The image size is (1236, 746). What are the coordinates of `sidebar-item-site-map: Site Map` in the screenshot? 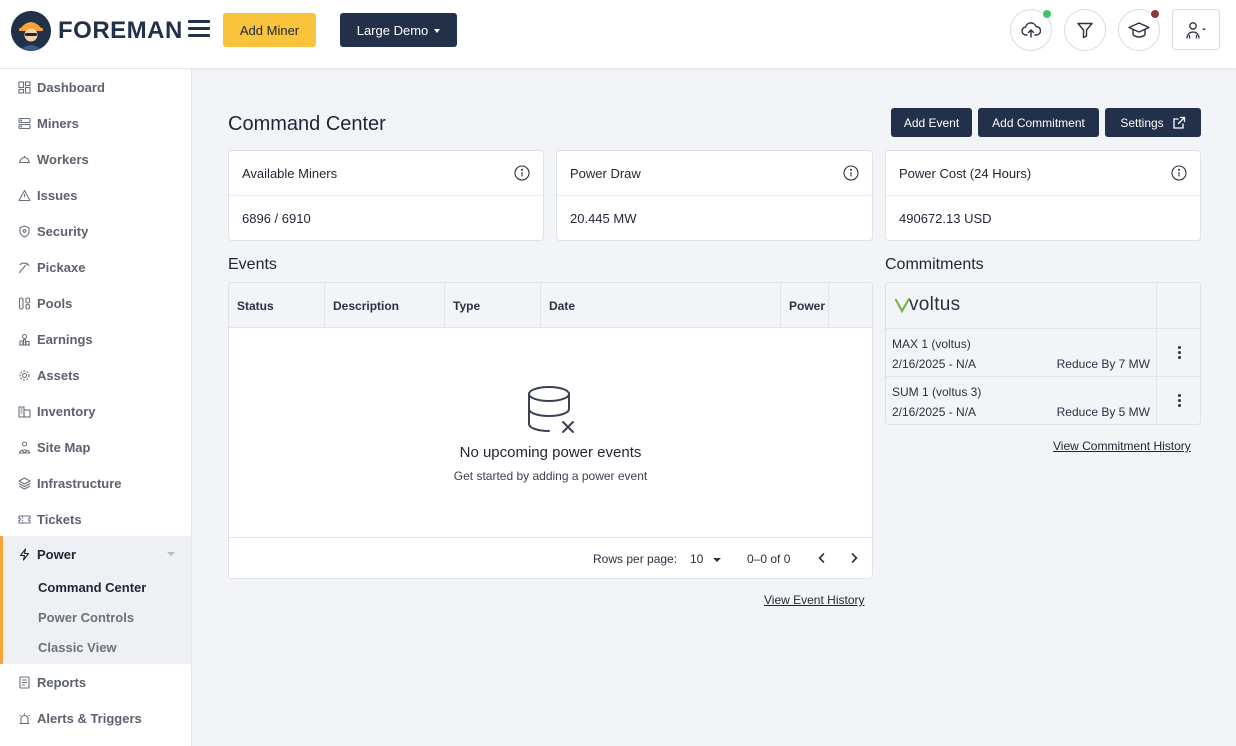 It's located at (95, 447).